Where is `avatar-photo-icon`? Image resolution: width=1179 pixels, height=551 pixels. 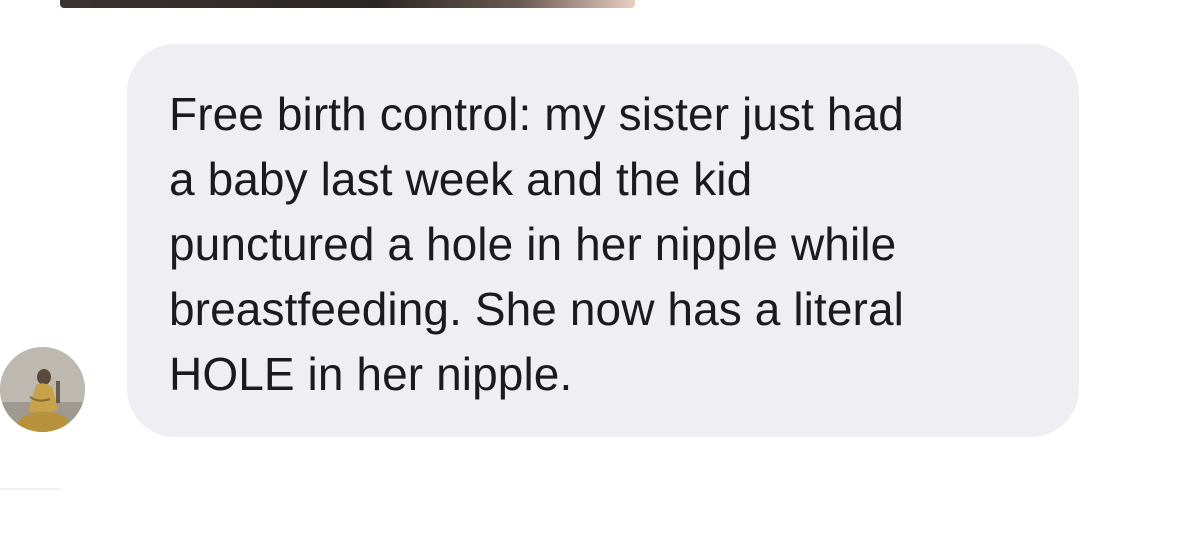
avatar-photo-icon is located at coordinates (42, 389).